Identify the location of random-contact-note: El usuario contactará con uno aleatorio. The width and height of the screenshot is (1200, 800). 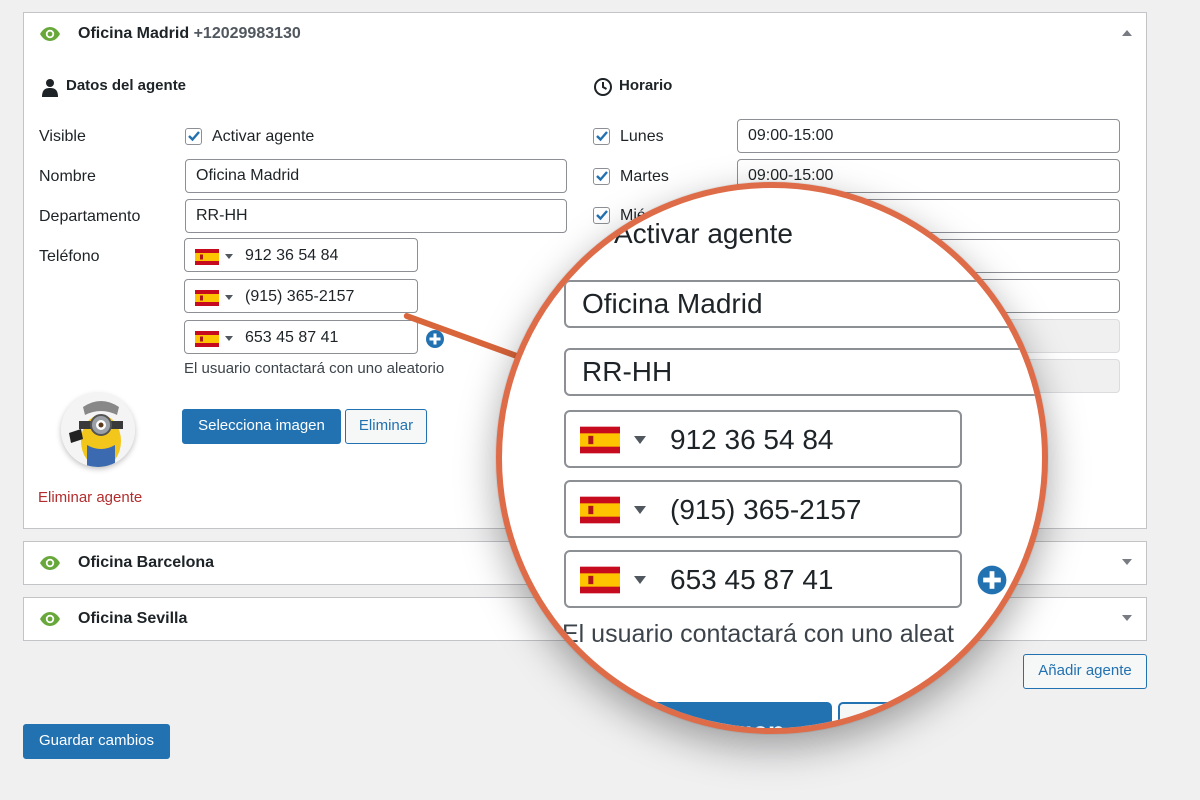
(314, 368).